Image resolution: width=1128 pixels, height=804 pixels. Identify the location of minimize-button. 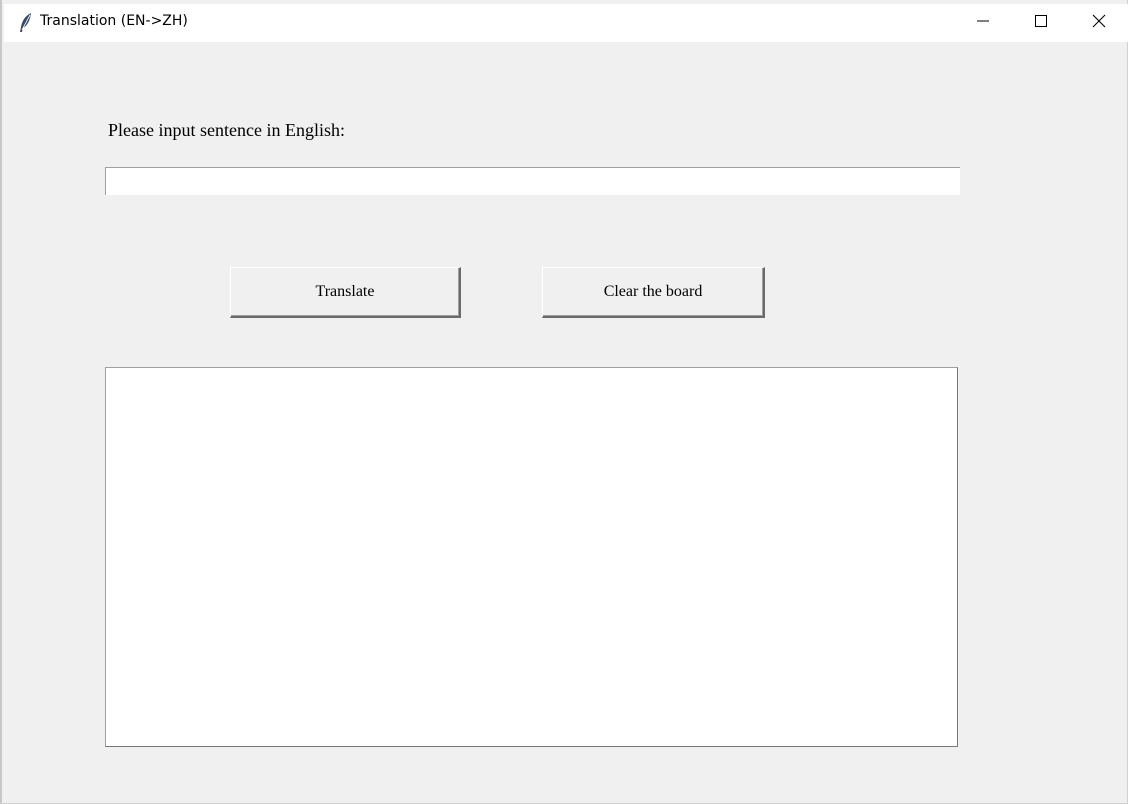
(983, 23).